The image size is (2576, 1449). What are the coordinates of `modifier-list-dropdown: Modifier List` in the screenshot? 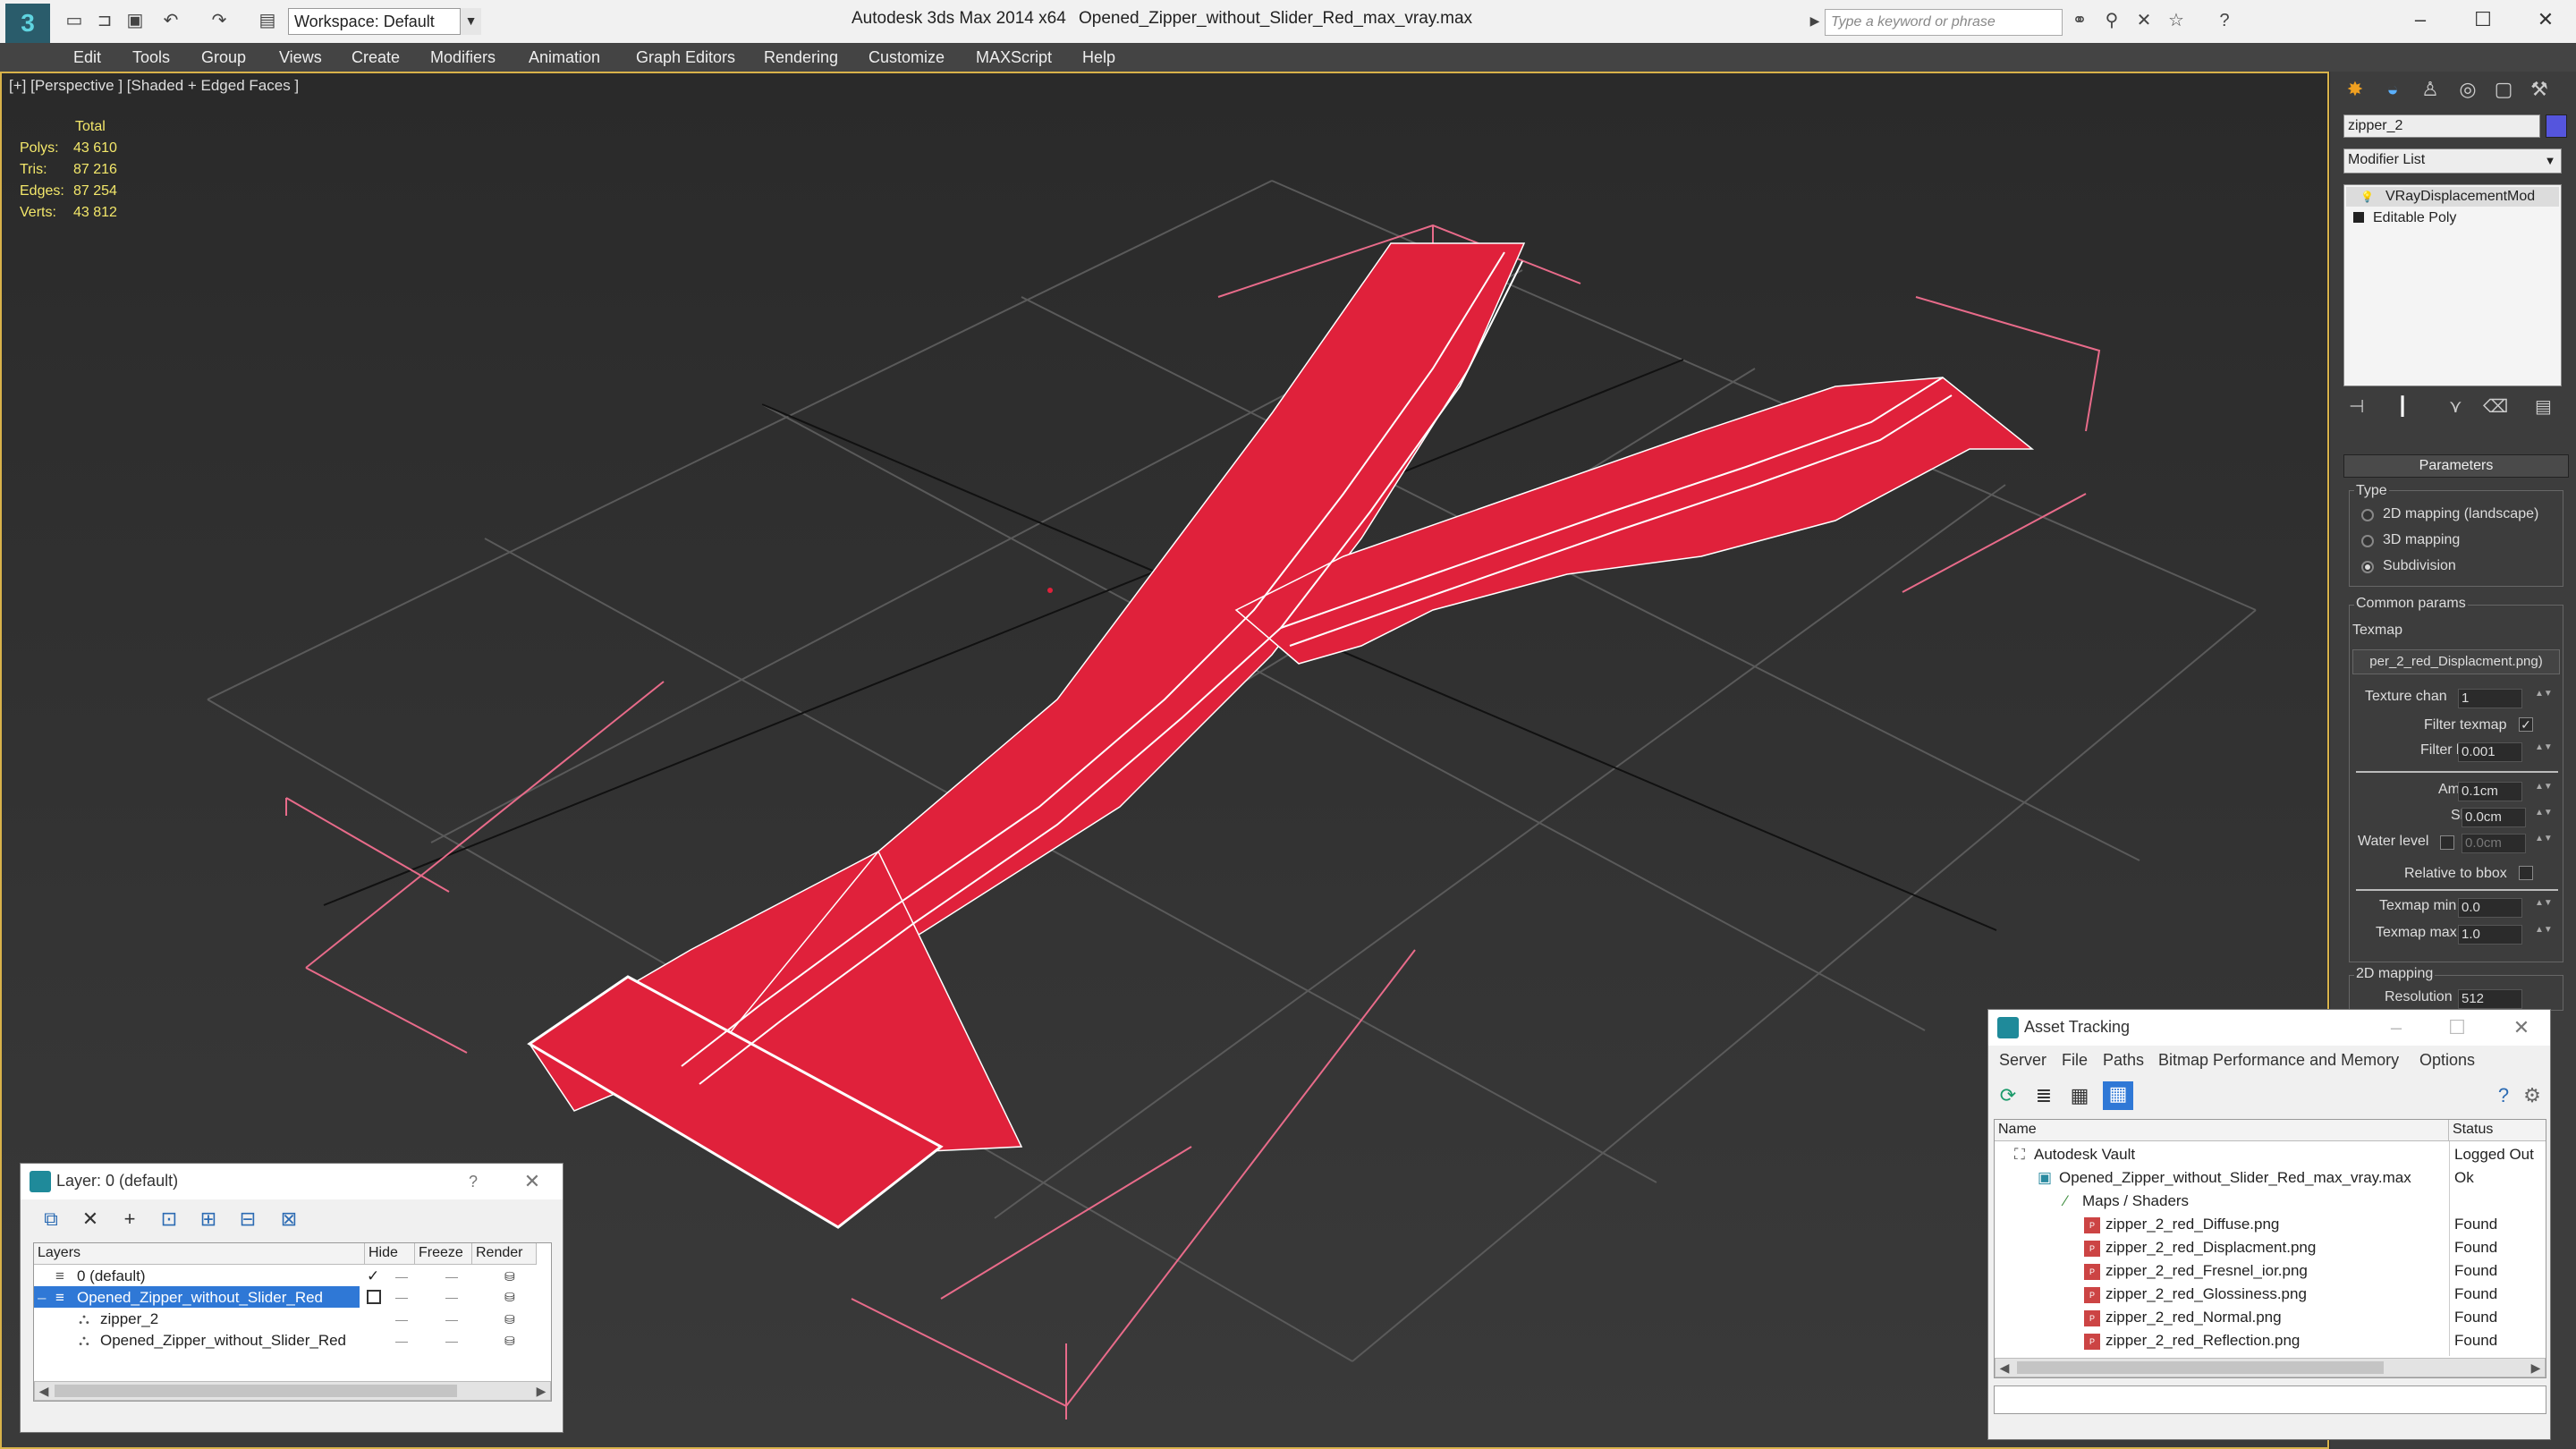 It's located at (2452, 161).